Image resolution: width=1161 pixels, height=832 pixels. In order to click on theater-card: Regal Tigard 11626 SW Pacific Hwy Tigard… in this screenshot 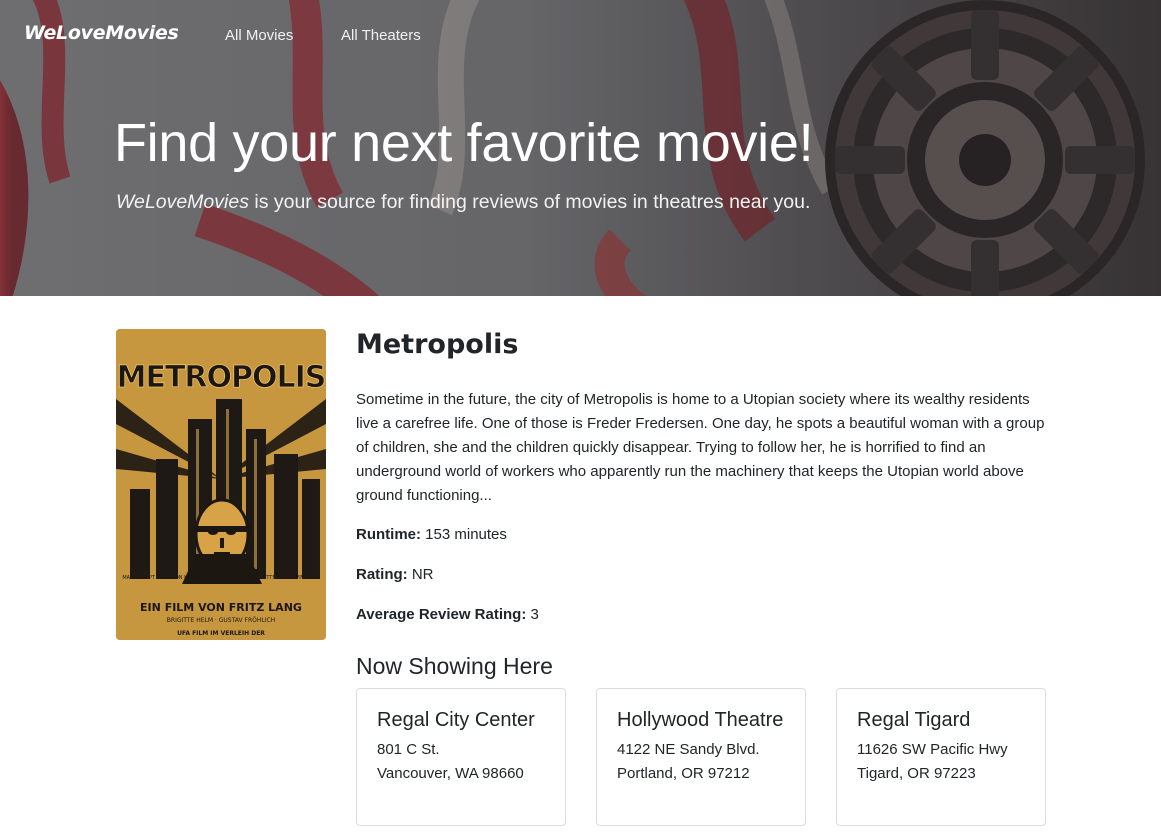, I will do `click(941, 757)`.